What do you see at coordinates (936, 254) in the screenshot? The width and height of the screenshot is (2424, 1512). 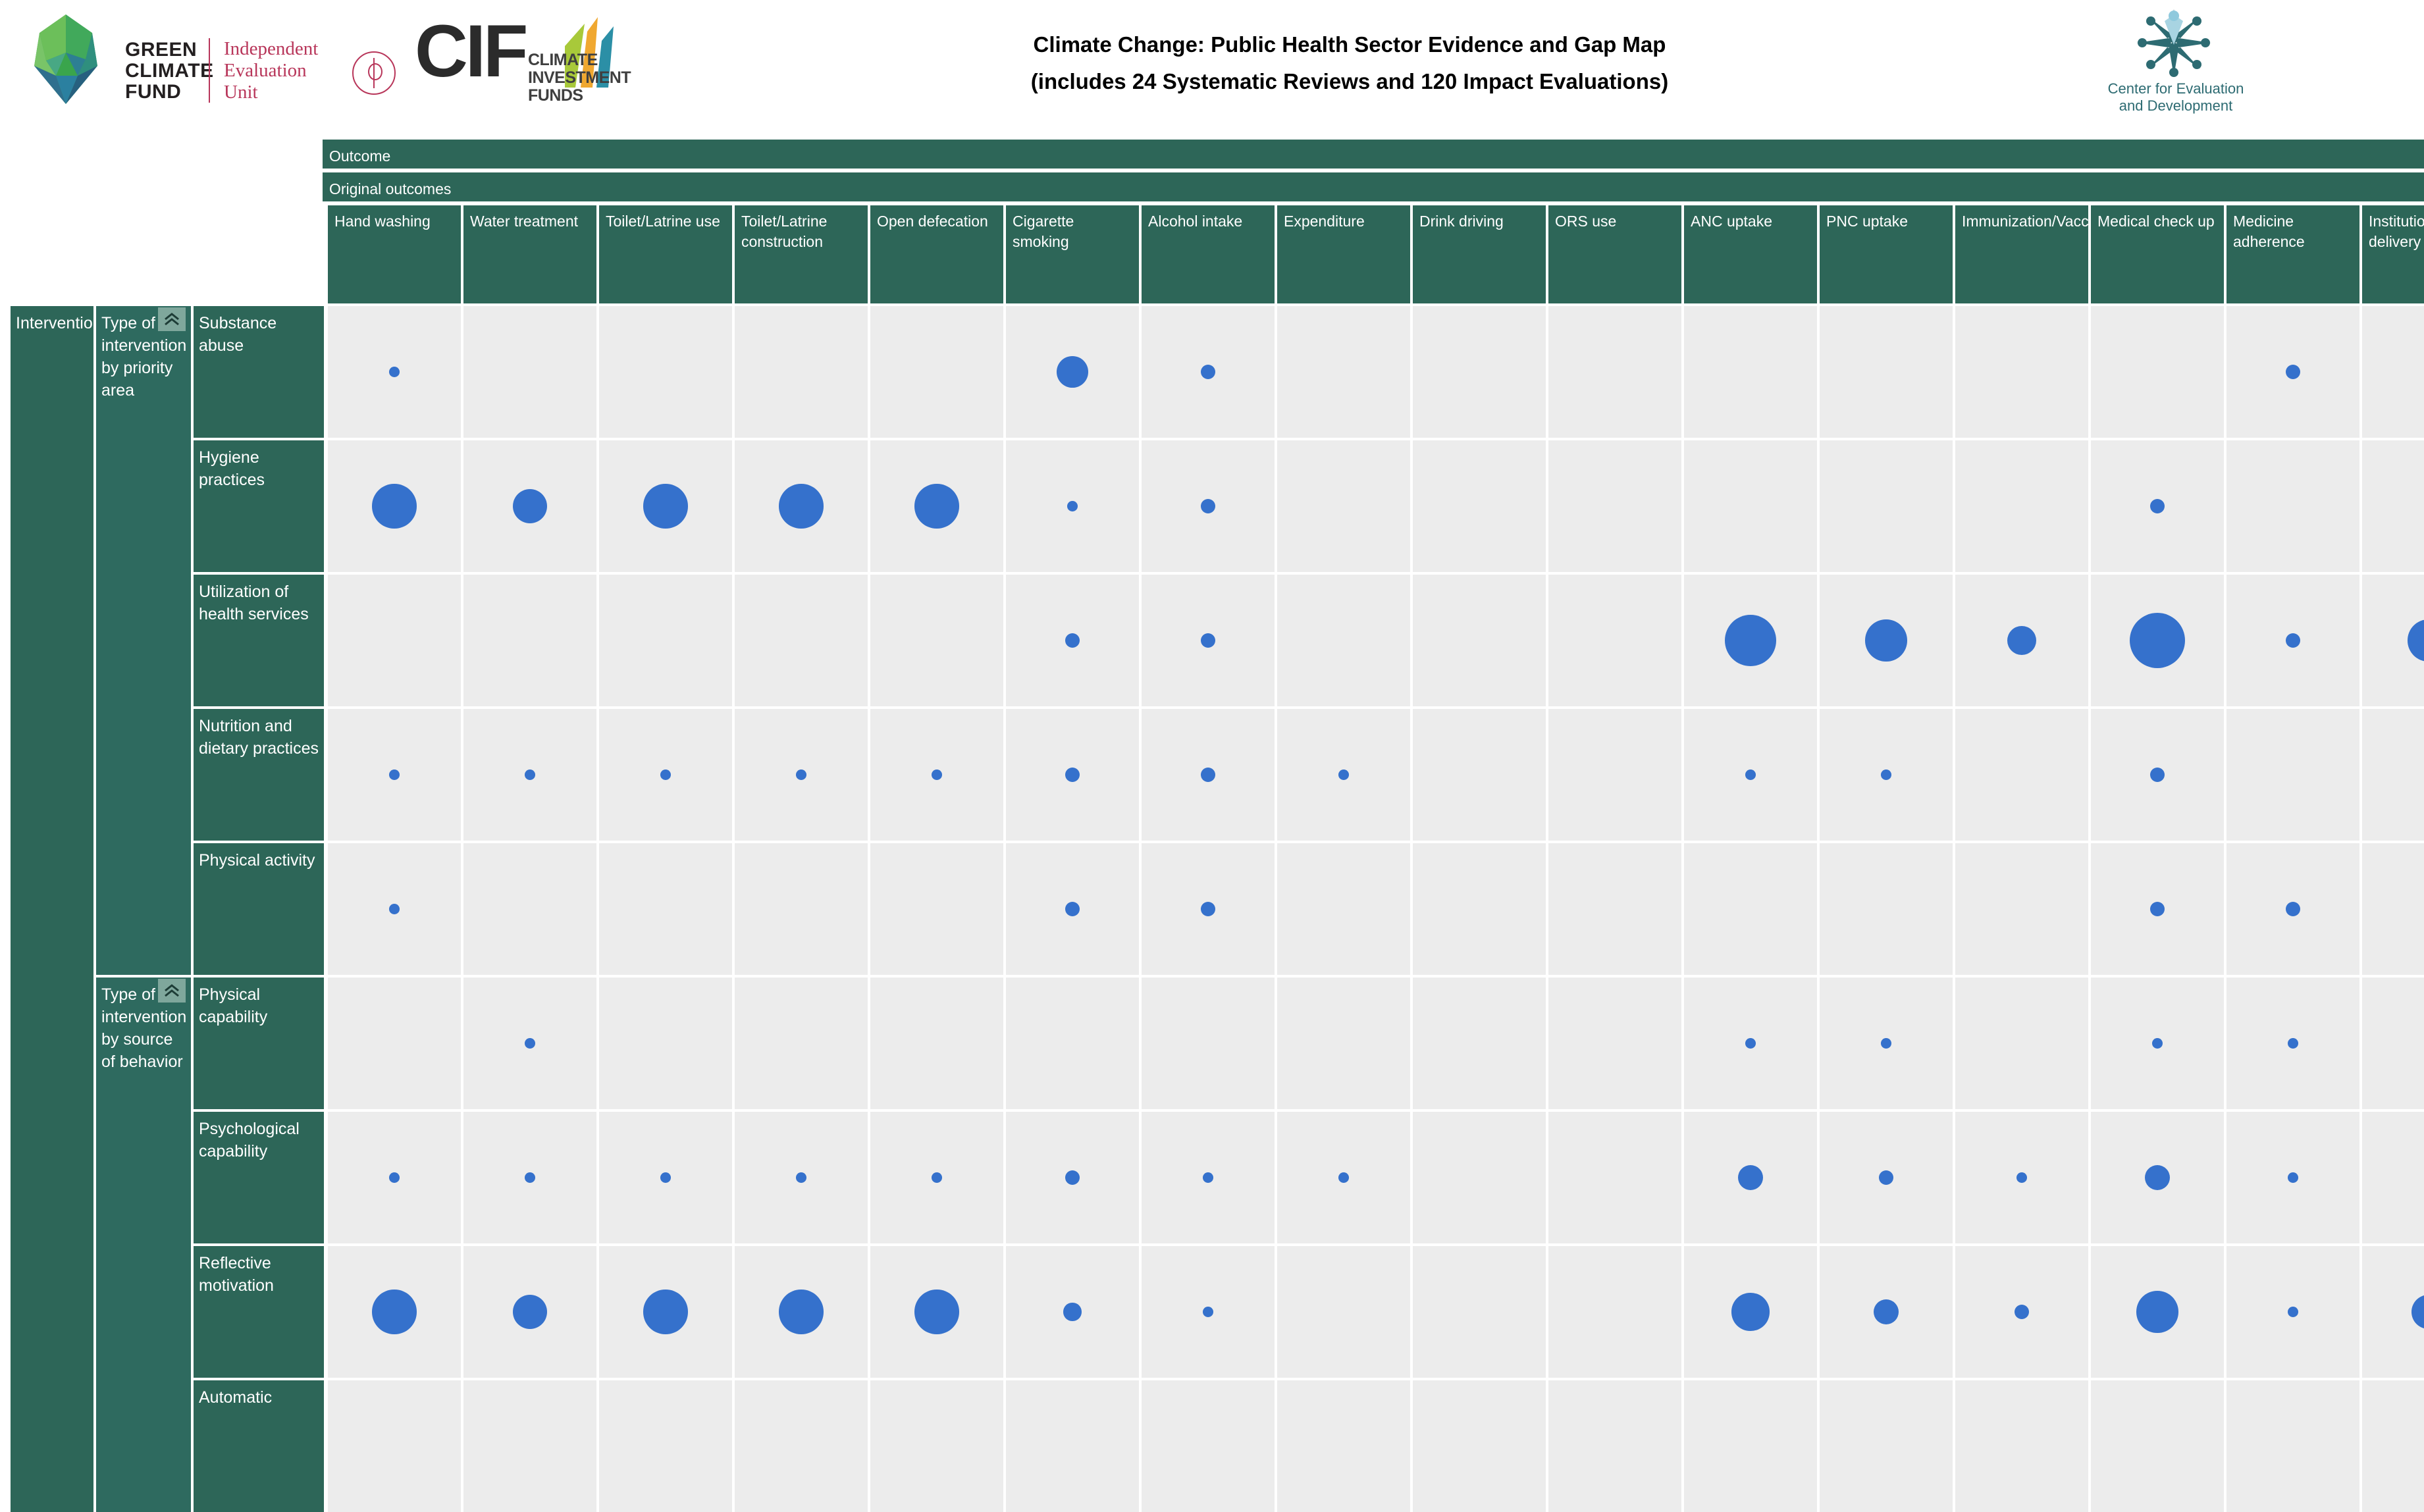 I see `column-header-open-defecation: Open defecation` at bounding box center [936, 254].